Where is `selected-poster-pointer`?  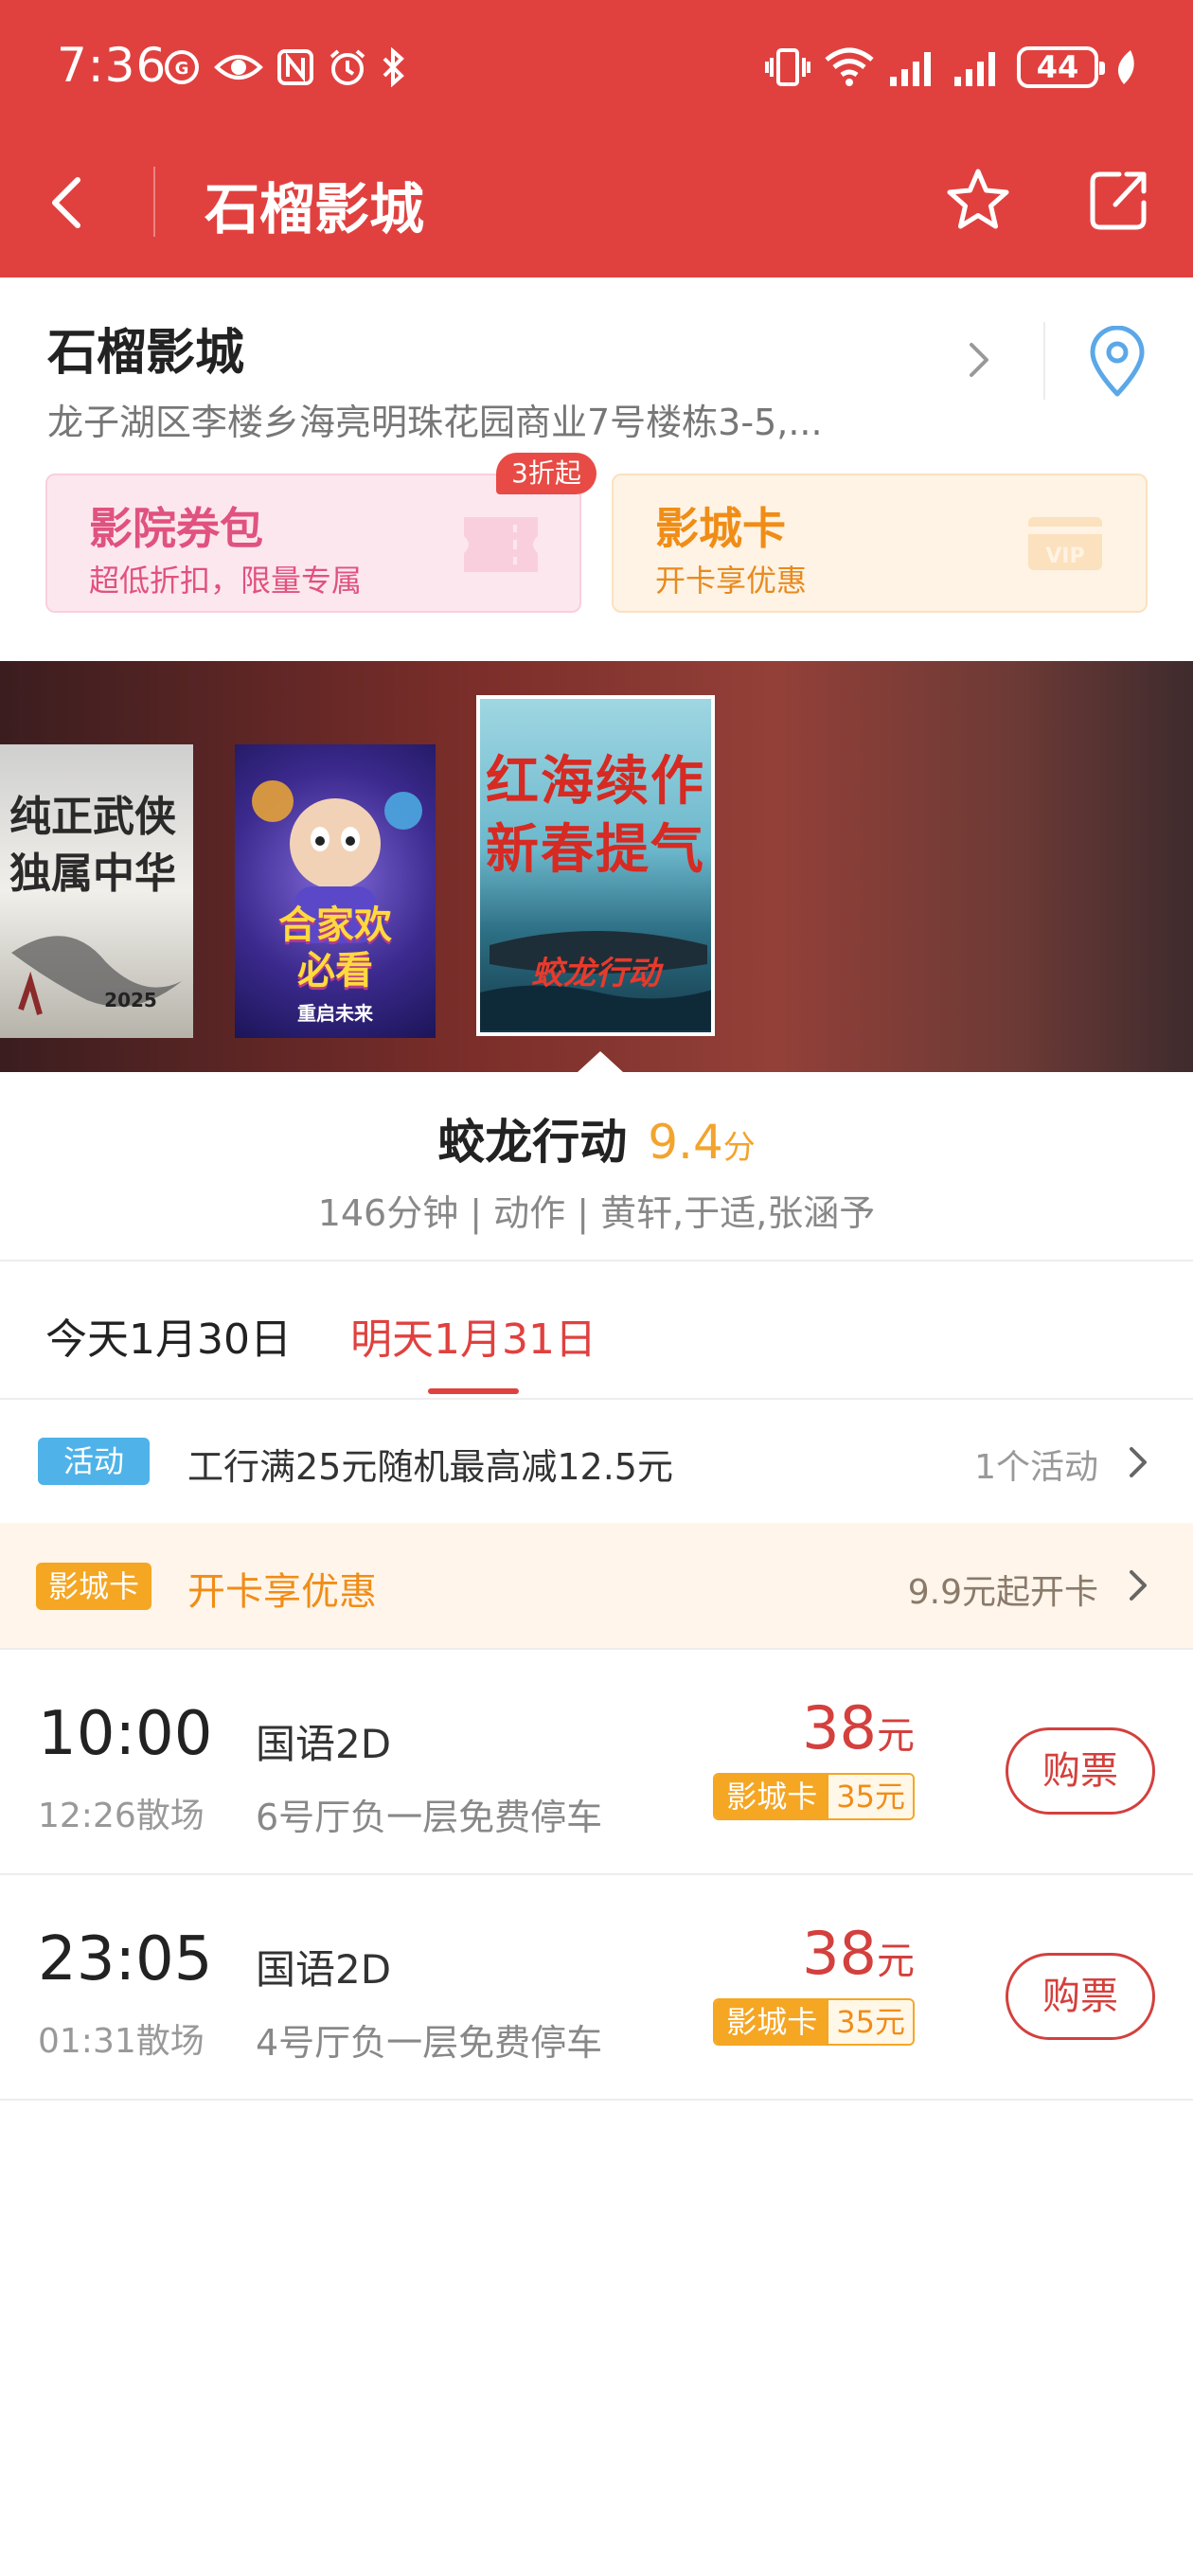
selected-poster-pointer is located at coordinates (600, 1061).